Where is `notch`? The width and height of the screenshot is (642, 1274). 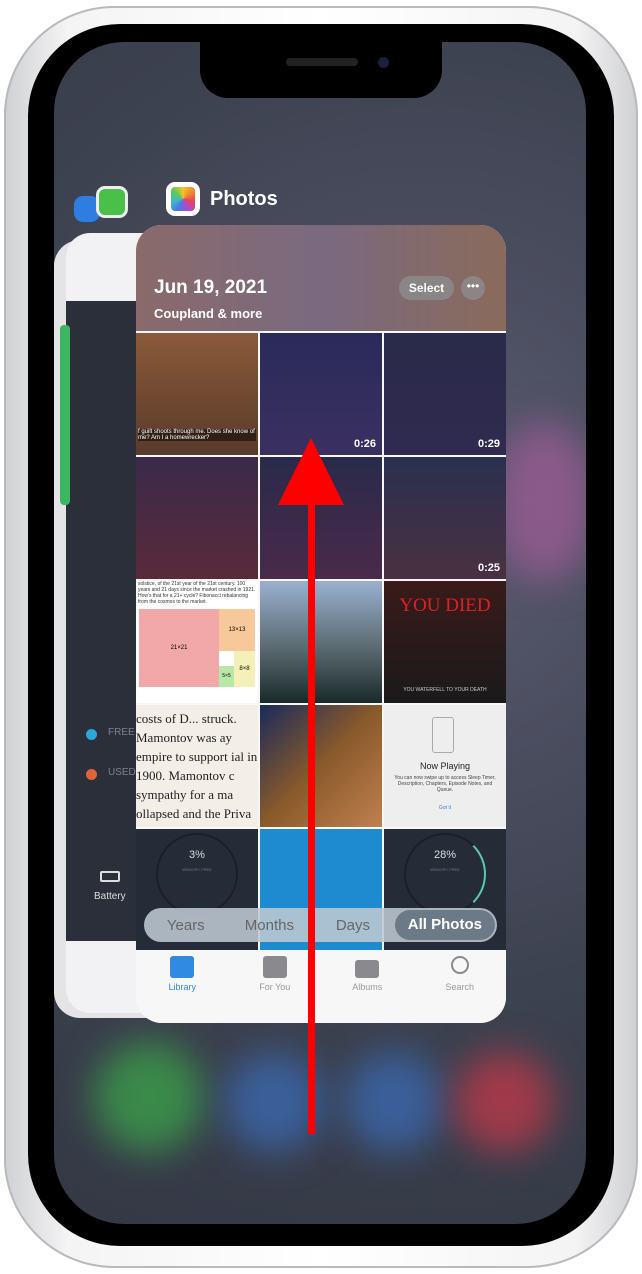 notch is located at coordinates (321, 70).